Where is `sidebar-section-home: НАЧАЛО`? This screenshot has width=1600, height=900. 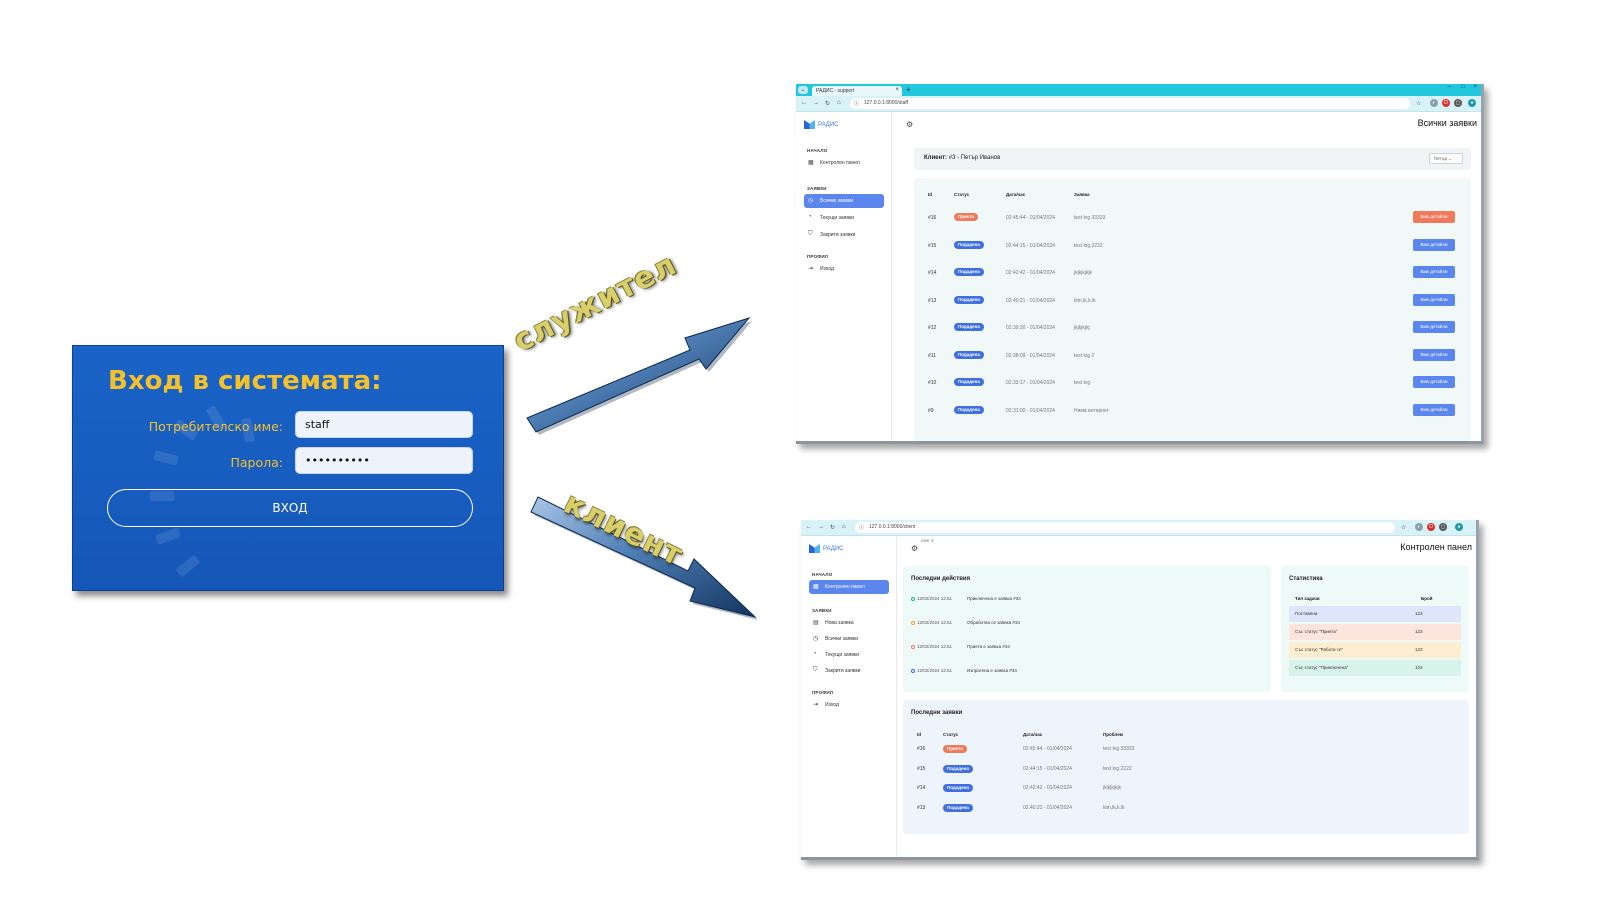 sidebar-section-home: НАЧАЛО is located at coordinates (822, 574).